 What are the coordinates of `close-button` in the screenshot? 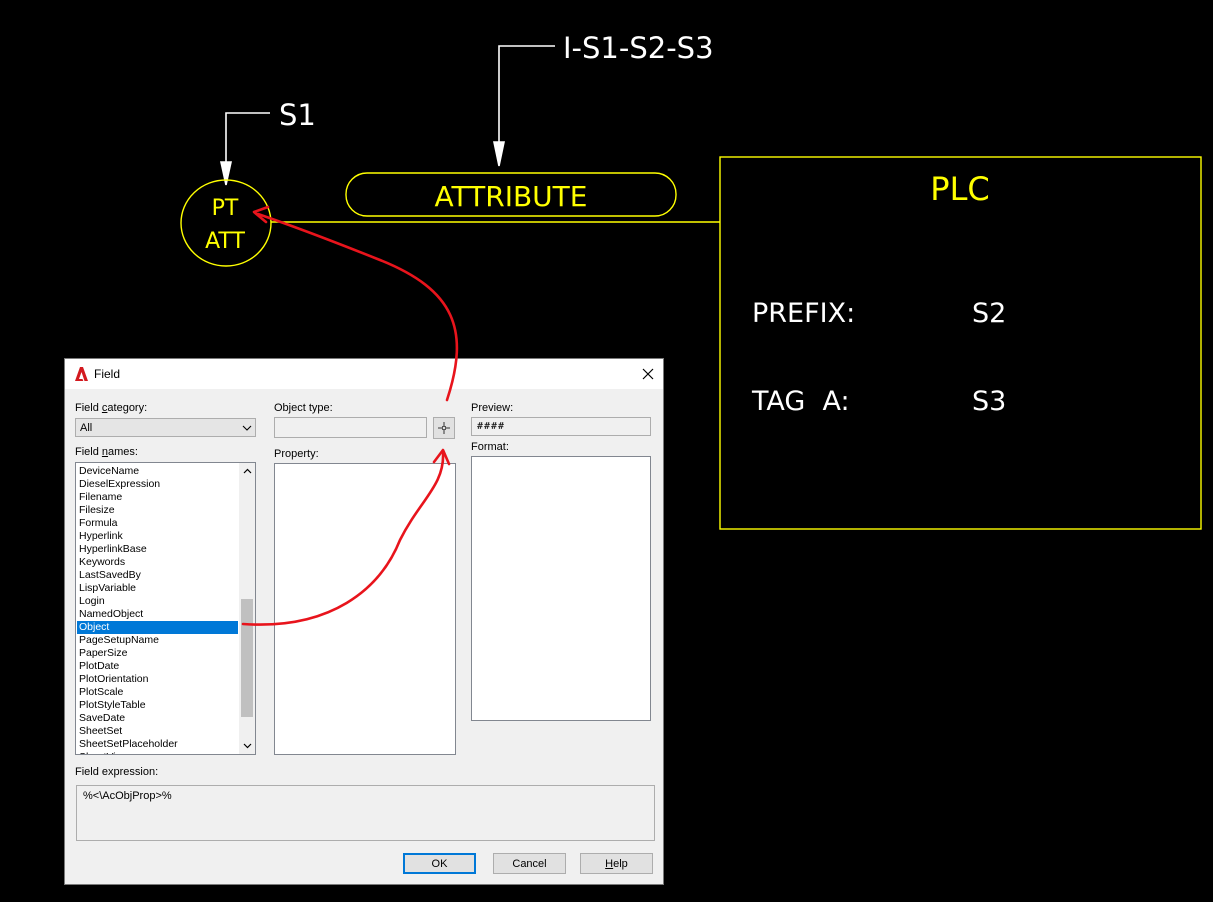 It's located at (648, 374).